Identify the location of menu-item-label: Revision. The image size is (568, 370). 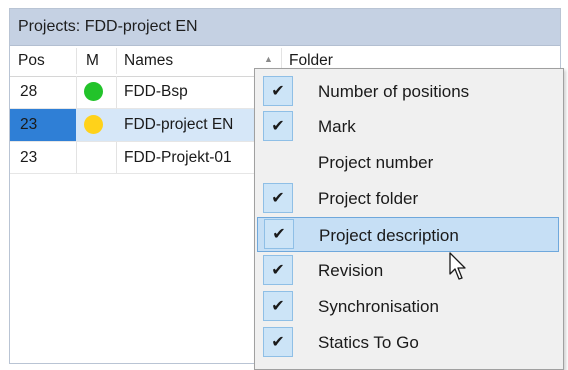
(351, 270).